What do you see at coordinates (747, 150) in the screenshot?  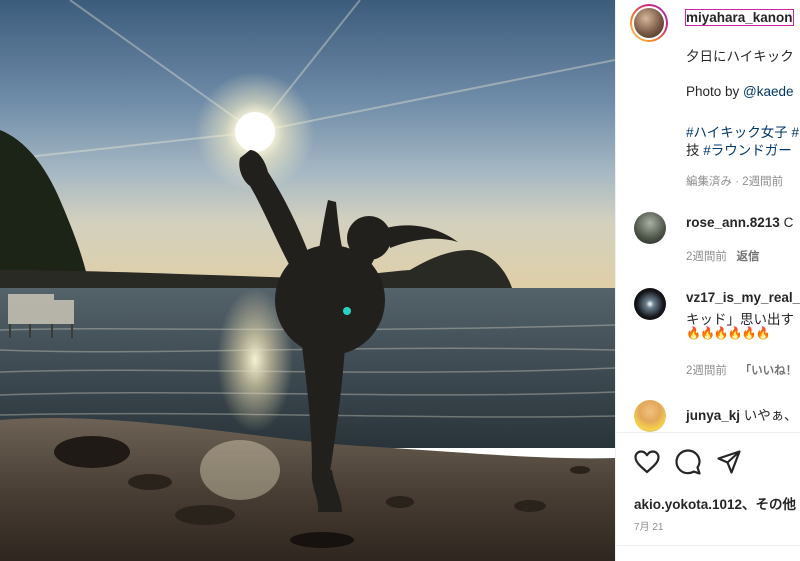 I see `hashtag-link: #ラウンドガー` at bounding box center [747, 150].